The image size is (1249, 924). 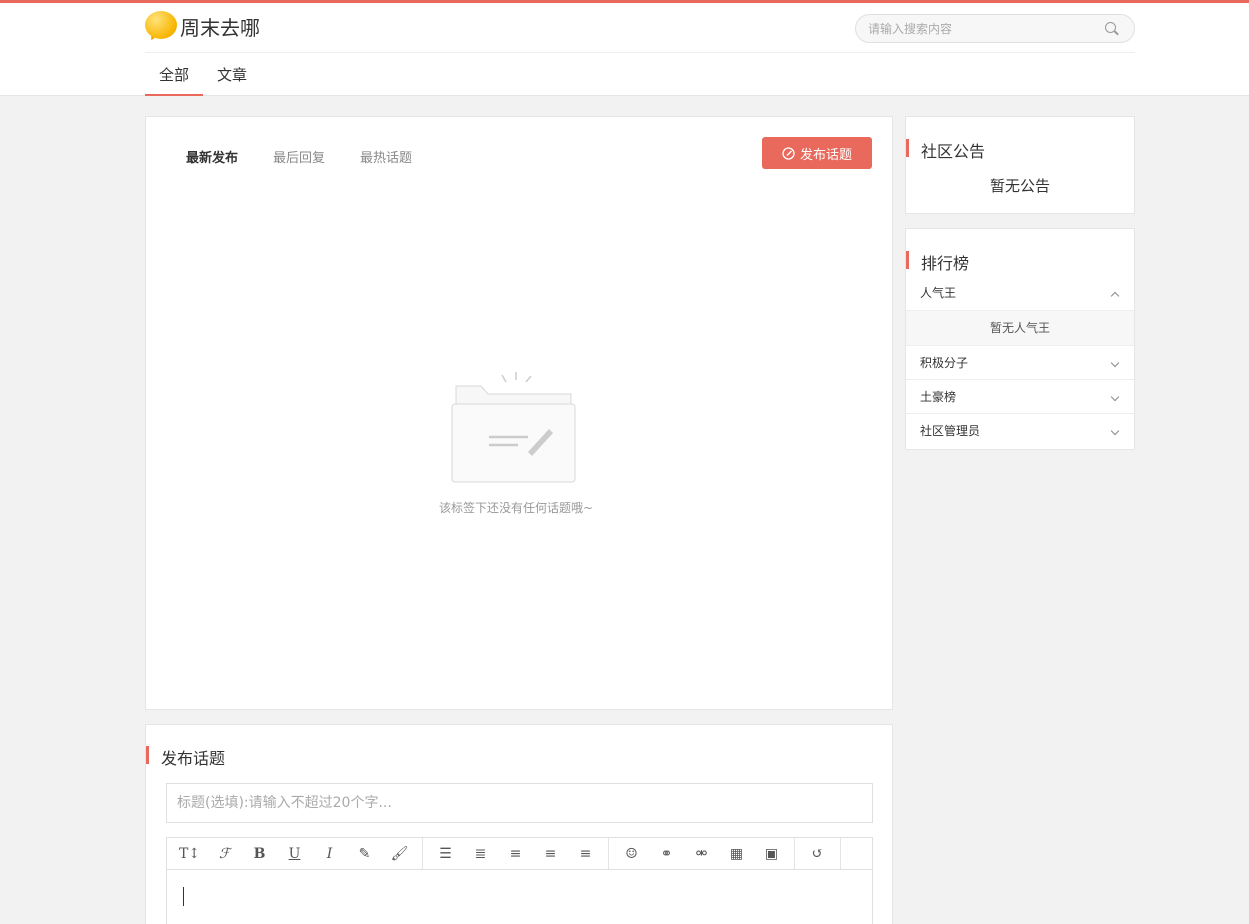 What do you see at coordinates (519, 803) in the screenshot?
I see `topic-title-input` at bounding box center [519, 803].